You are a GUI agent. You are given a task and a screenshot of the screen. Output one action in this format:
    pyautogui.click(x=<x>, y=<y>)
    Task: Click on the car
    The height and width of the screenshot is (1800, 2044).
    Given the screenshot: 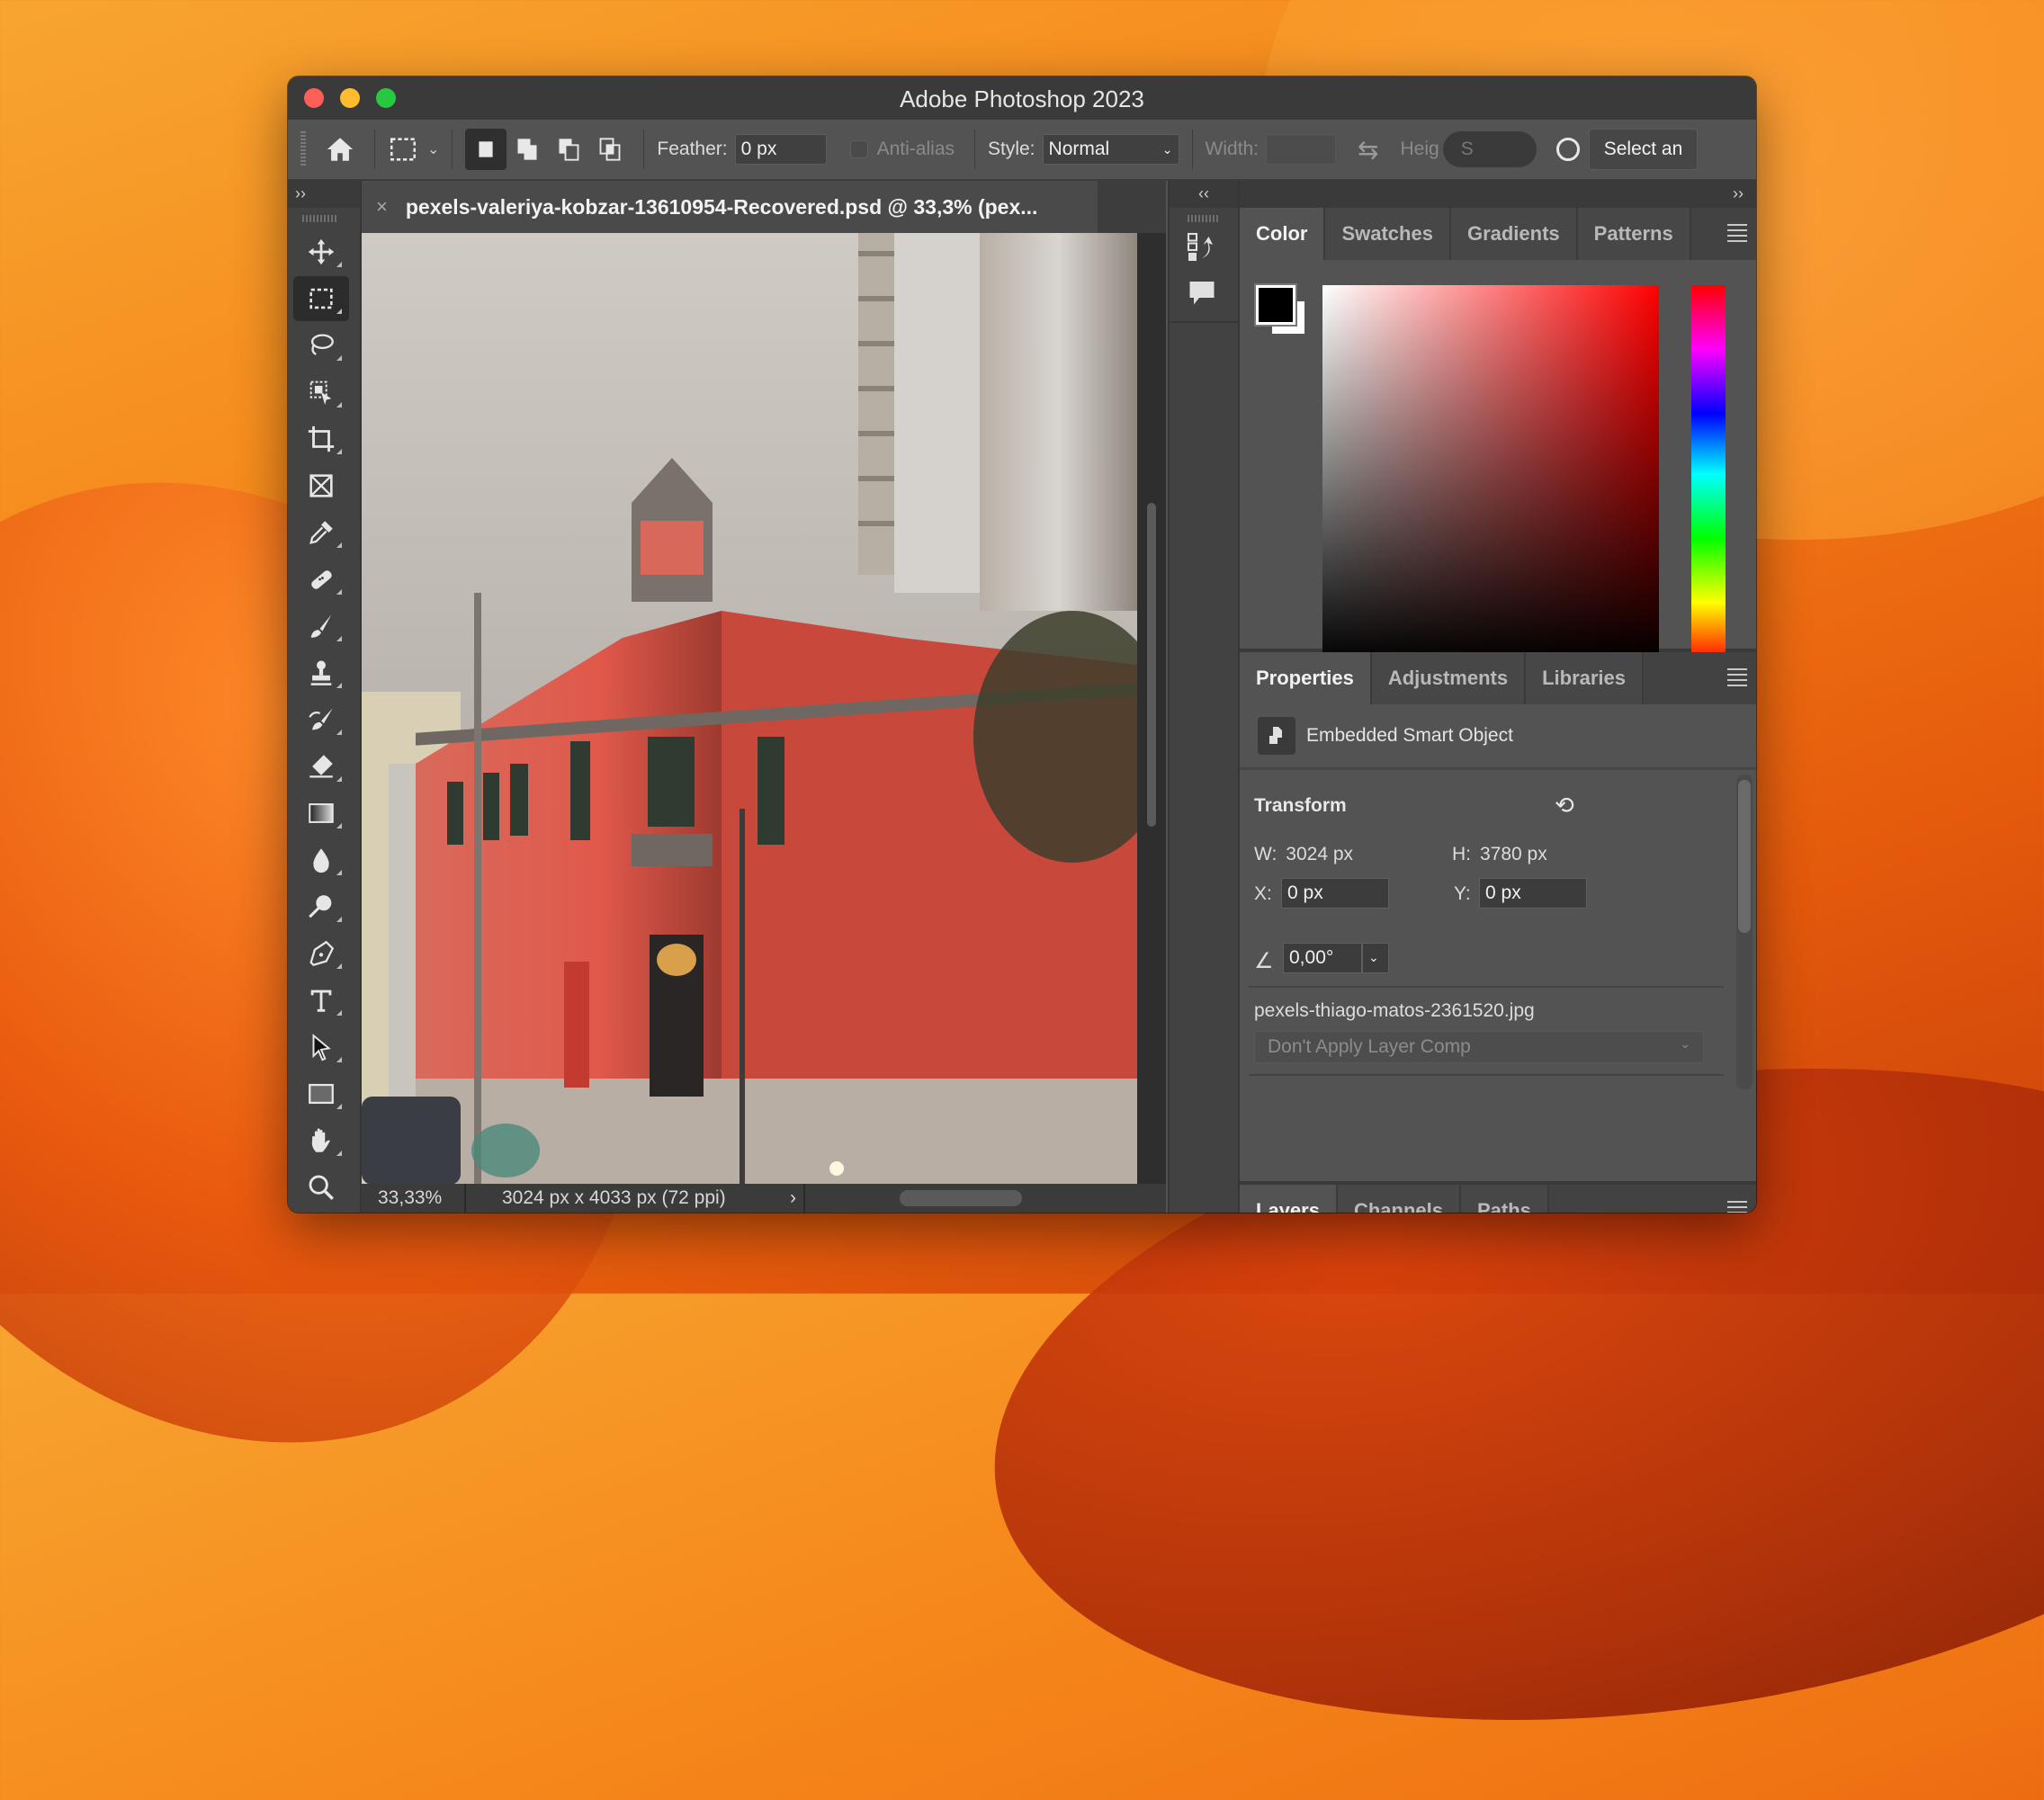 What is the action you would take?
    pyautogui.click(x=411, y=1141)
    